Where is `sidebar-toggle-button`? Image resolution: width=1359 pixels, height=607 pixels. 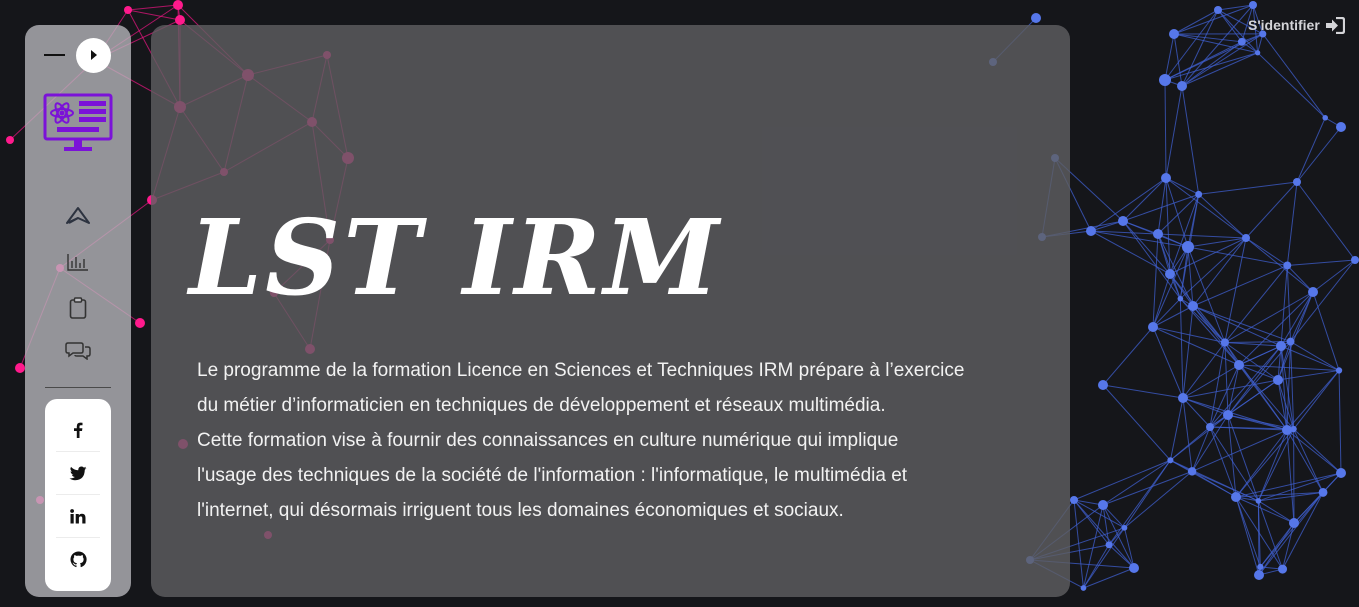
sidebar-toggle-button is located at coordinates (93, 55).